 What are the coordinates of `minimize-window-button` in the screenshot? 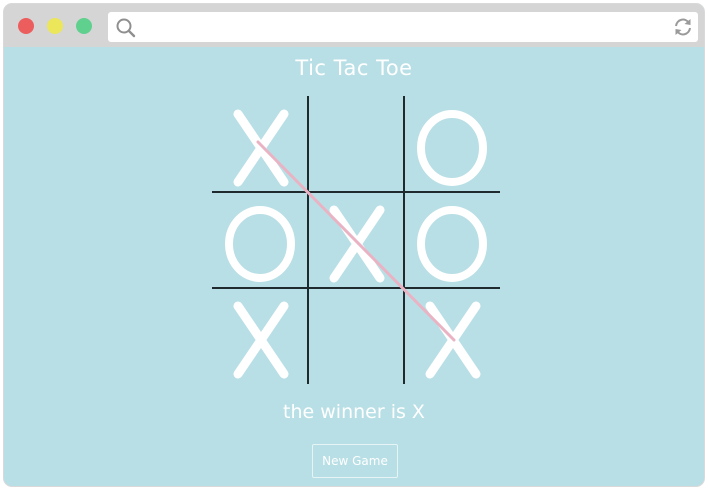 It's located at (55, 26).